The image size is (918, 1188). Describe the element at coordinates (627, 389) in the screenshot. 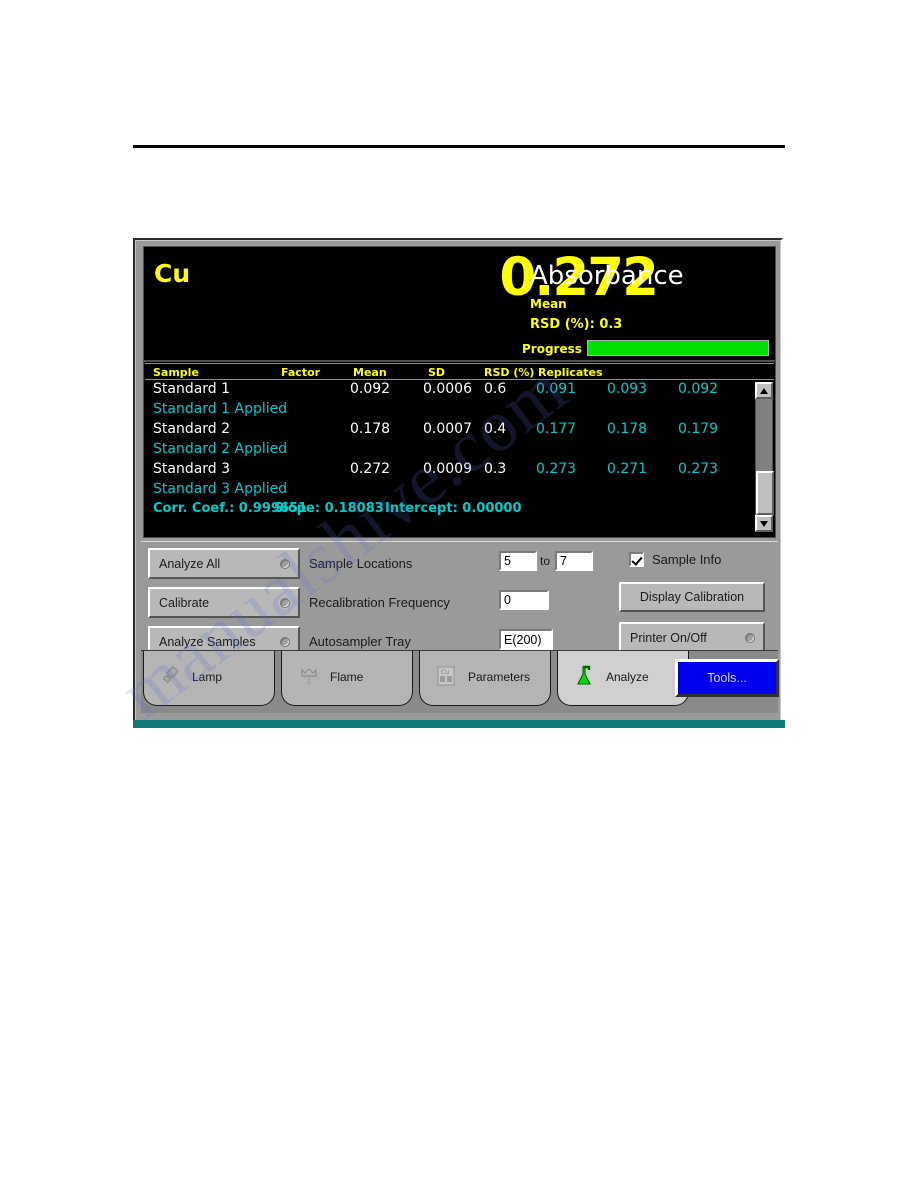

I see `cell-replicate-2: 0.093` at that location.